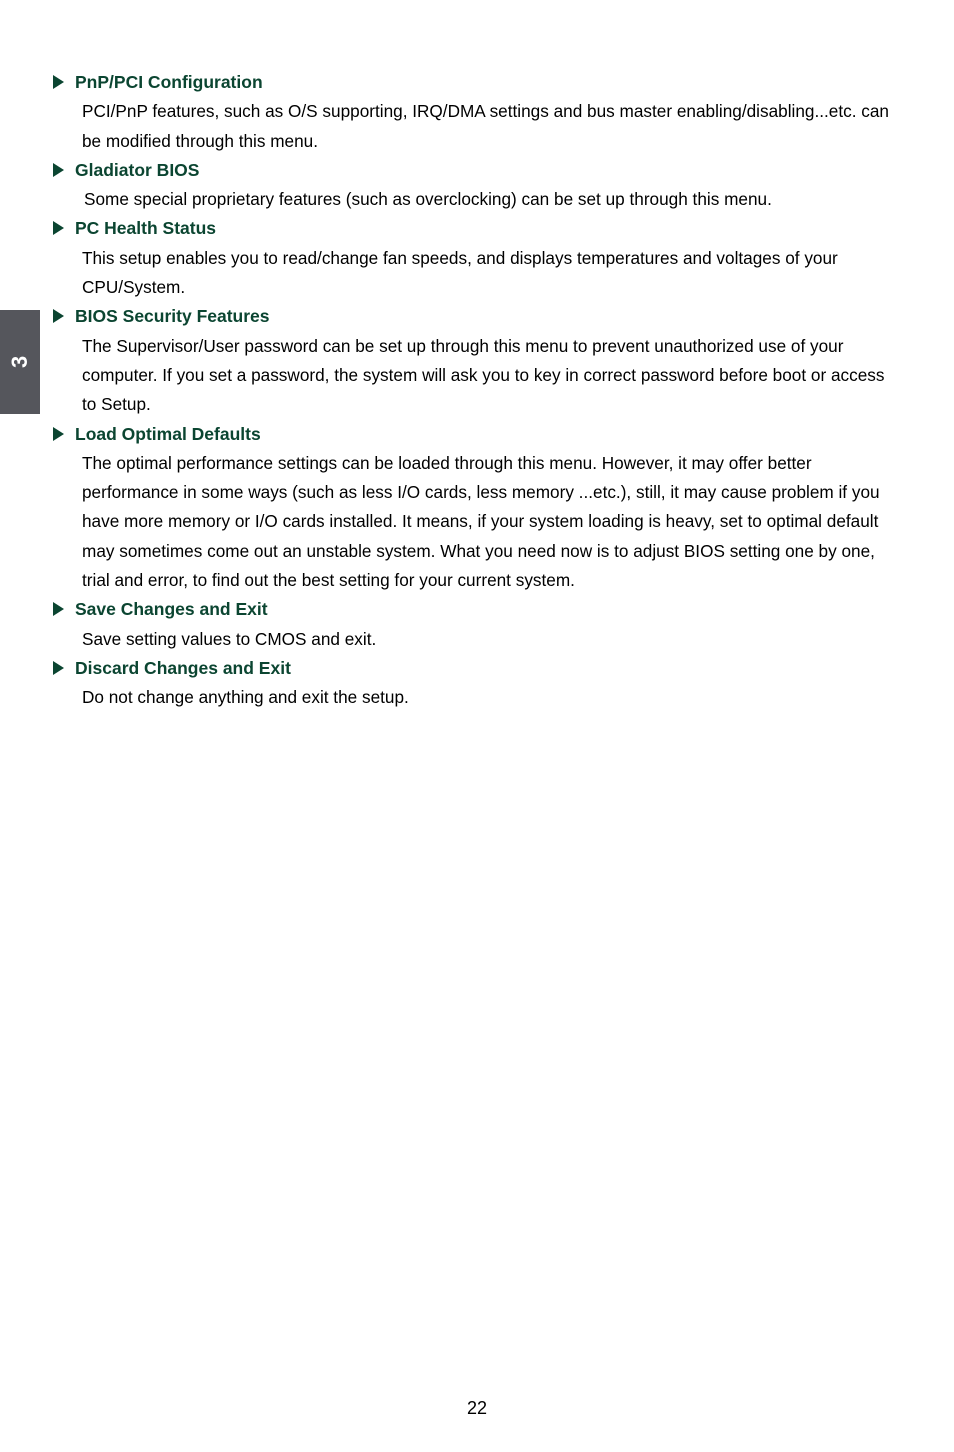 The width and height of the screenshot is (954, 1452). I want to click on section-heading-text: Load Optimal Defaults, so click(168, 433).